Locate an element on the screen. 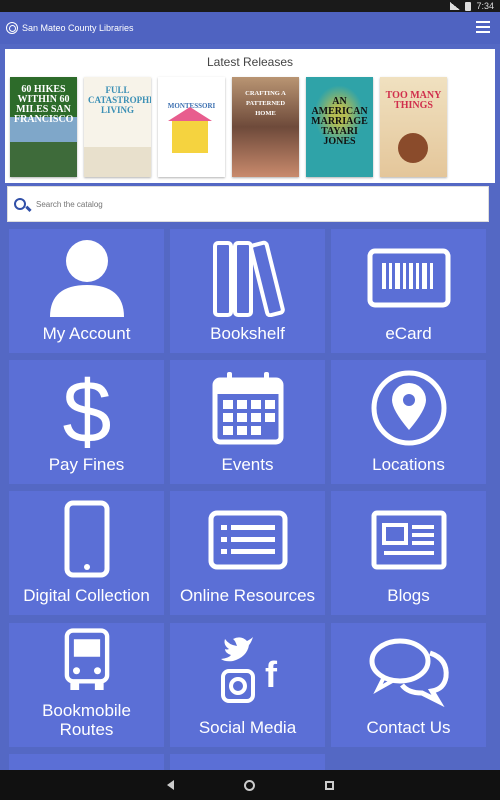  book-title: TOO MANY THINGS is located at coordinates (413, 100).